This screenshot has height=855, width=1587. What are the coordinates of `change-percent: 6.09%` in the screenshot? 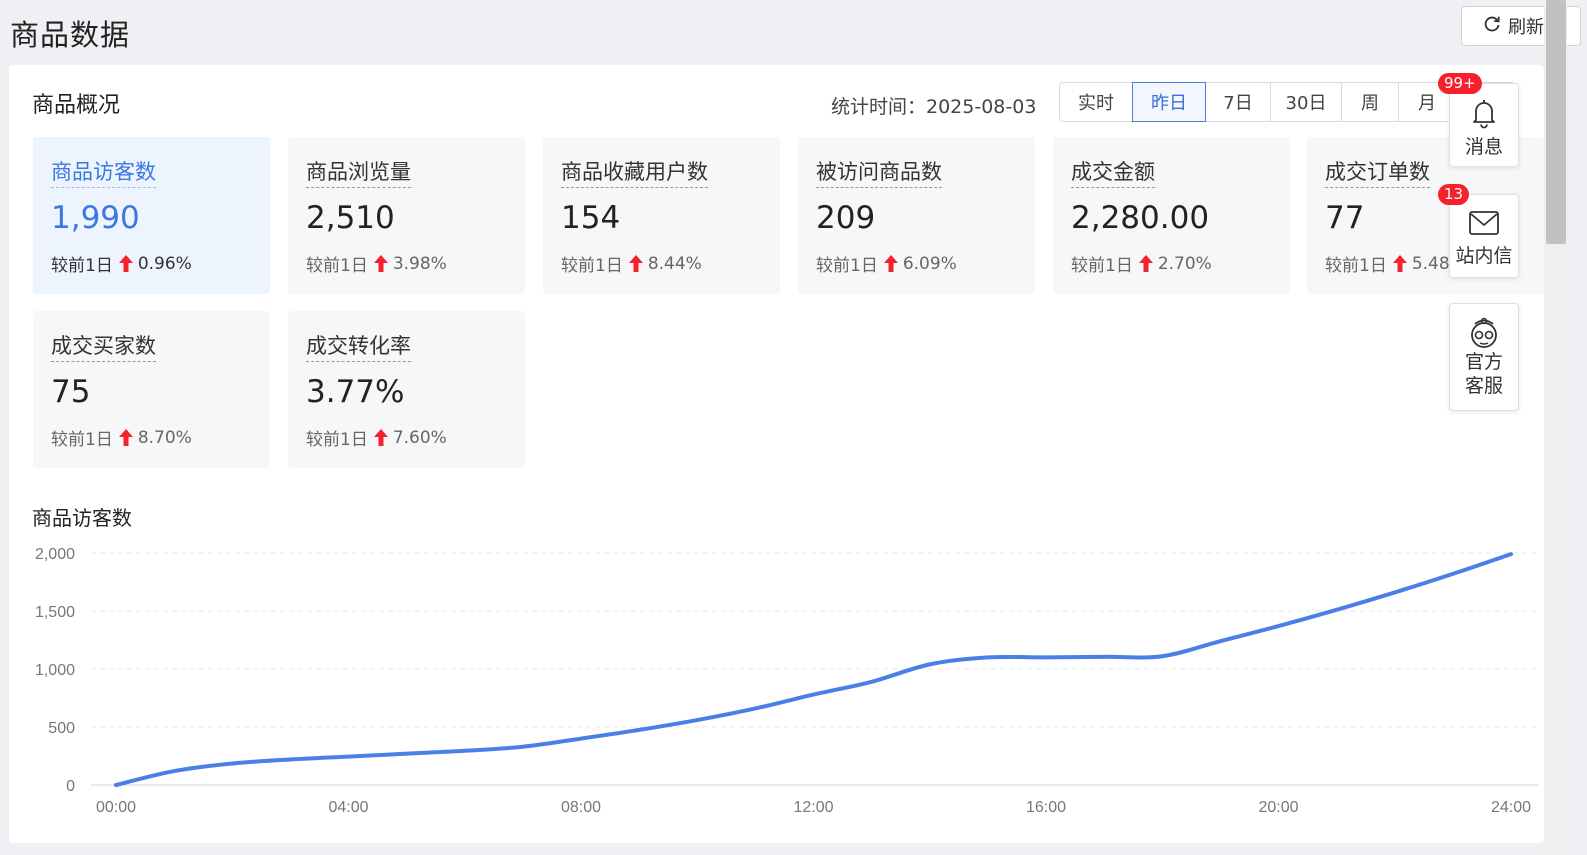 It's located at (929, 263).